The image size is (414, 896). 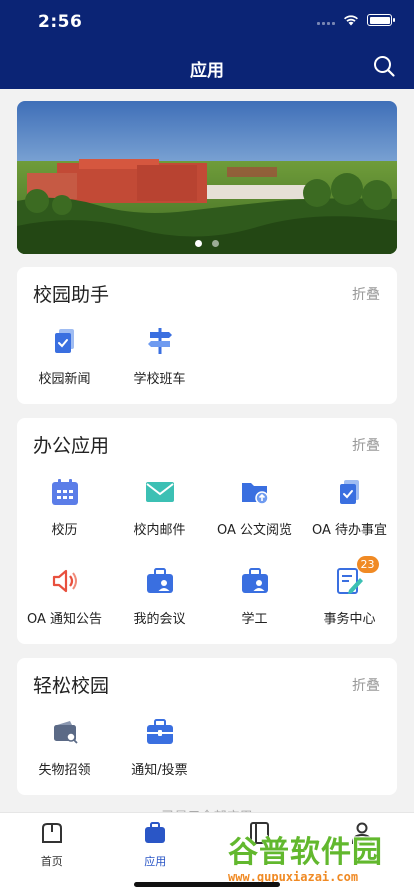 I want to click on app-school-bus: 学校班车, so click(x=159, y=356).